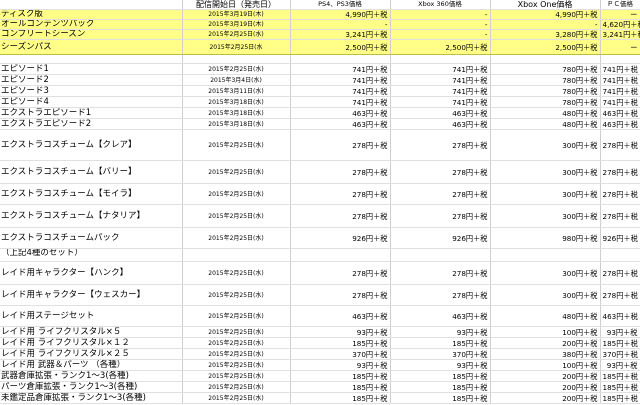 This screenshot has height=405, width=640. What do you see at coordinates (91, 295) in the screenshot?
I see `product-name: レイド用キャラクター【ウェスカー】` at bounding box center [91, 295].